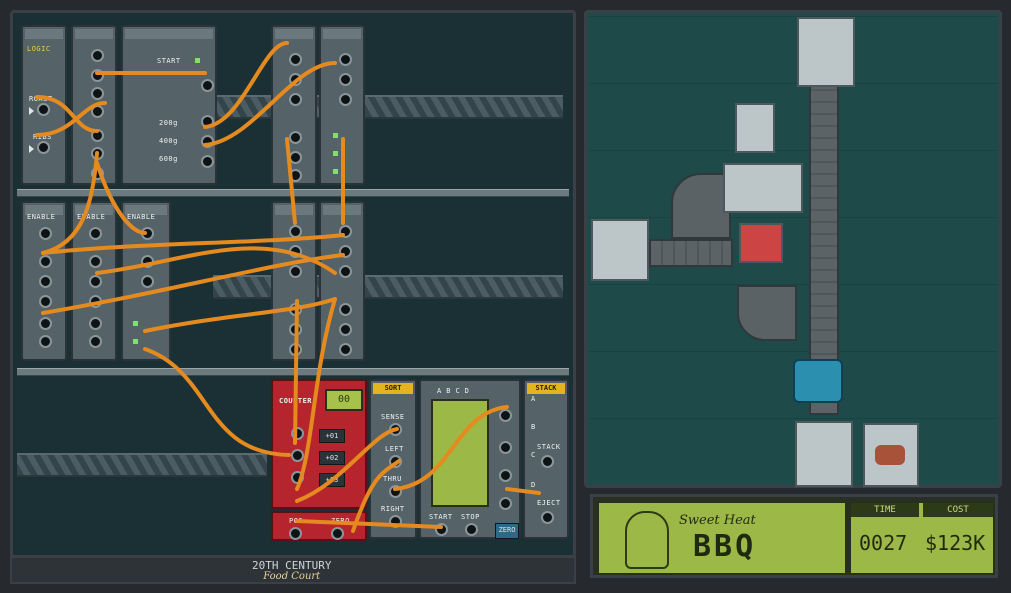 This screenshot has height=593, width=1011. What do you see at coordinates (955, 543) in the screenshot?
I see `cost-value: $123K` at bounding box center [955, 543].